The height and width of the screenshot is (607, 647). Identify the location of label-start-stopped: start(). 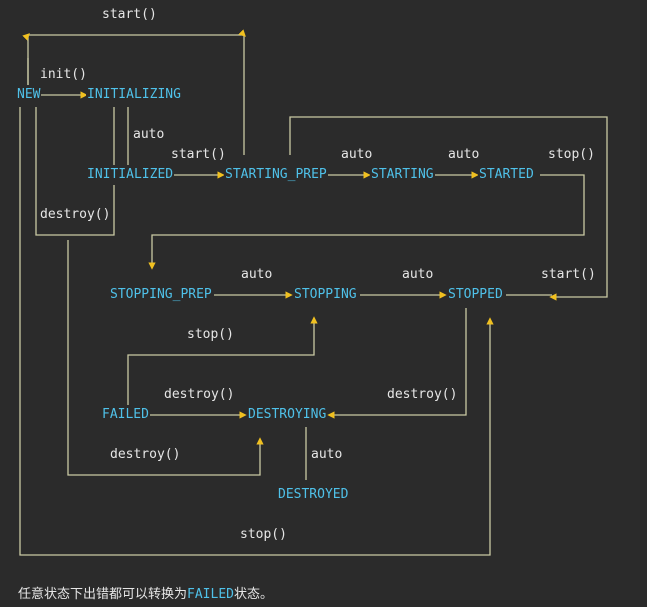
(568, 275).